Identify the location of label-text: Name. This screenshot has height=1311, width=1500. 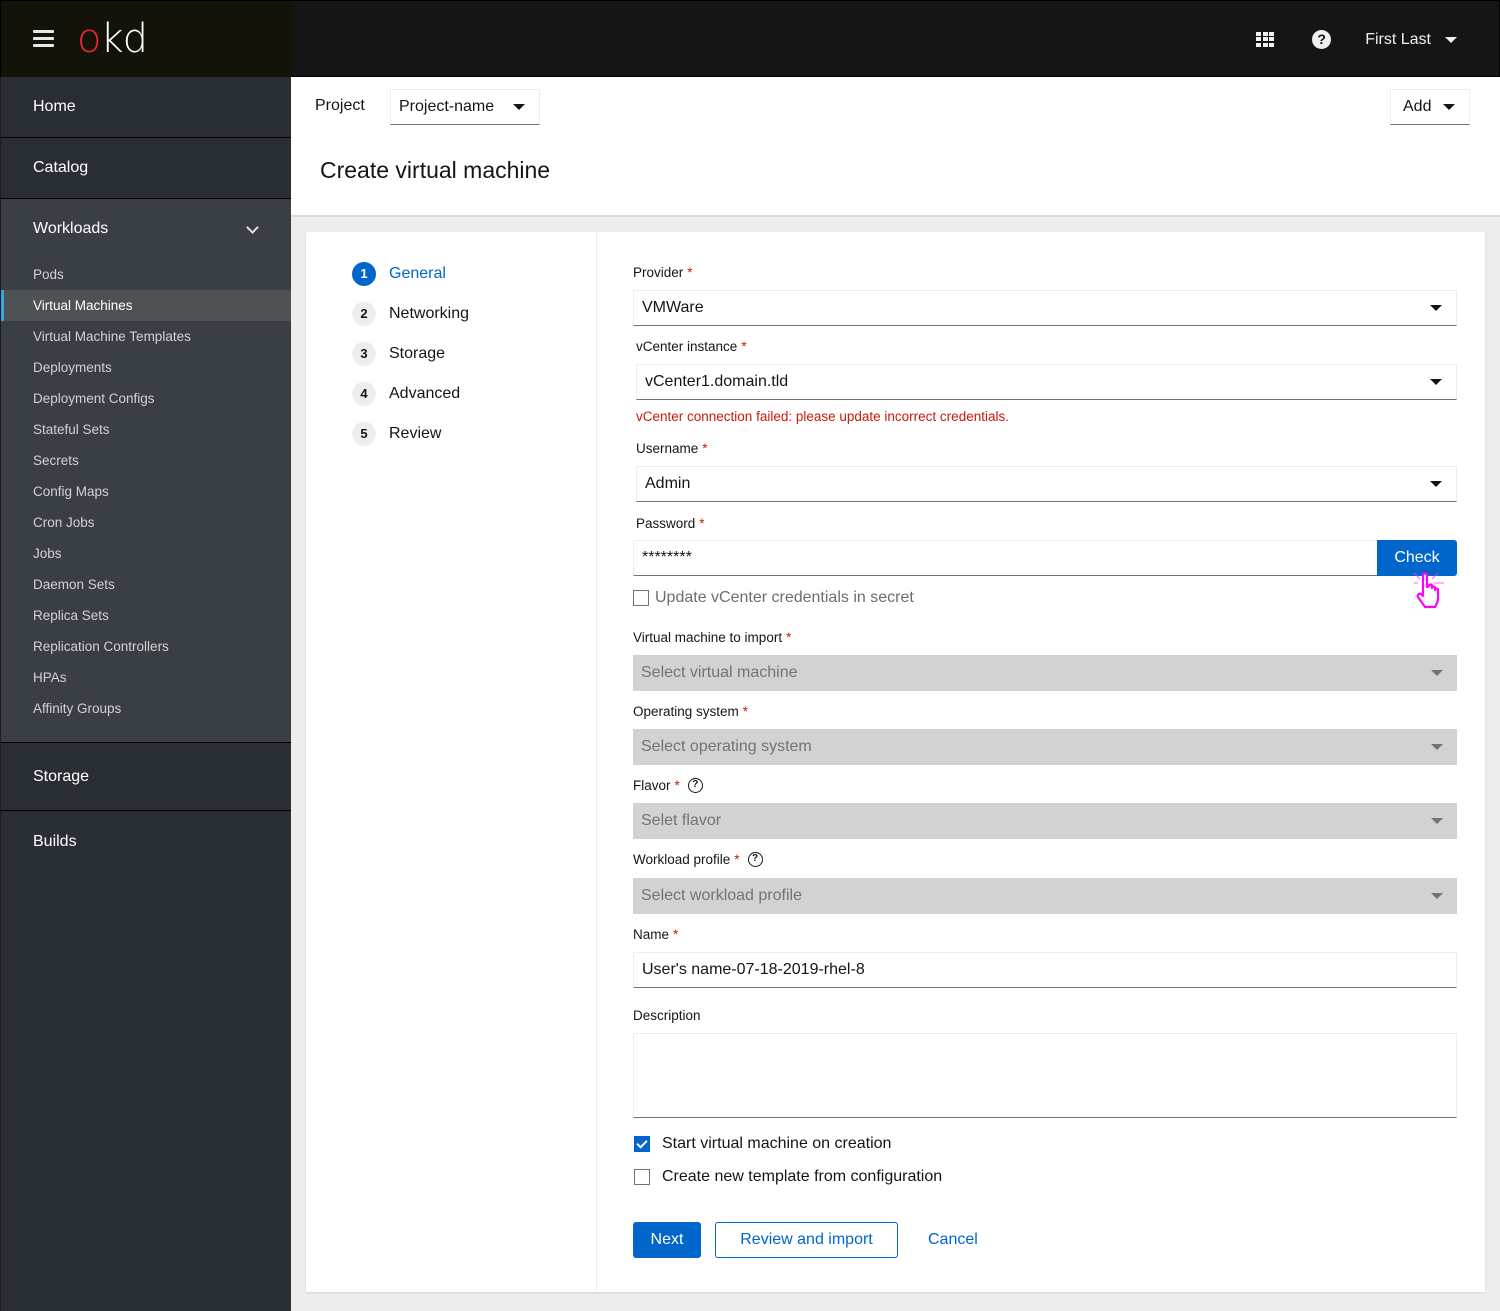
(651, 934).